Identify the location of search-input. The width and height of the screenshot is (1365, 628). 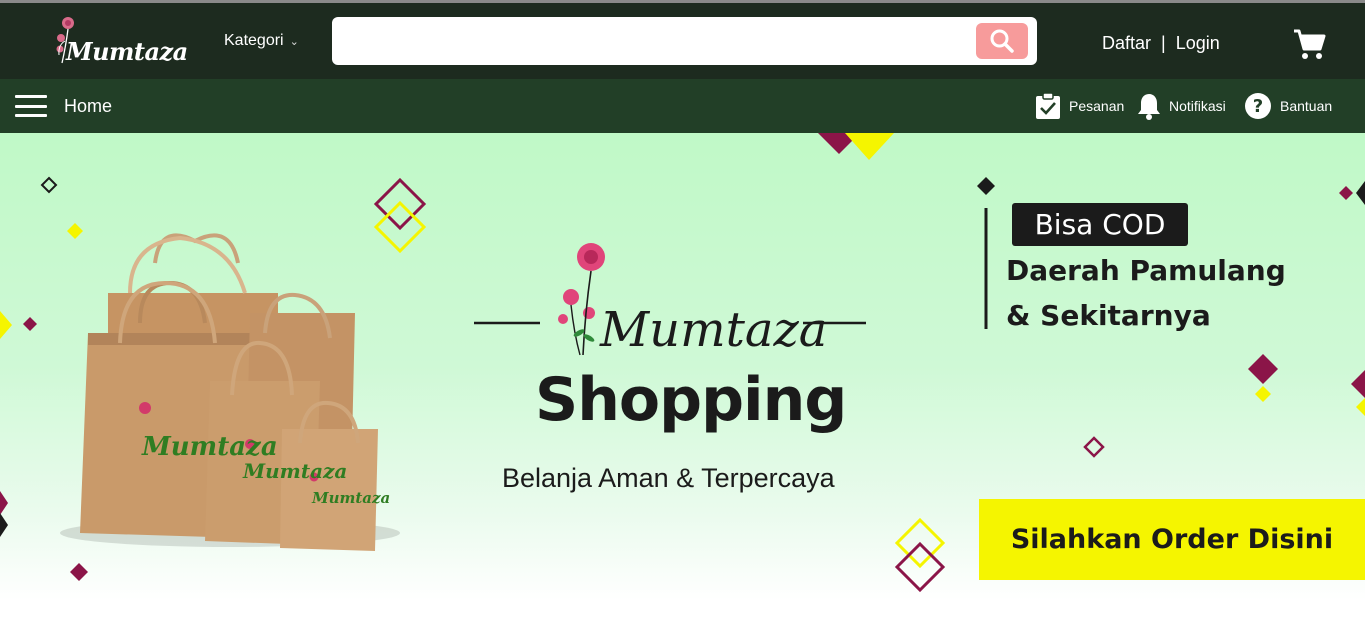
(656, 42).